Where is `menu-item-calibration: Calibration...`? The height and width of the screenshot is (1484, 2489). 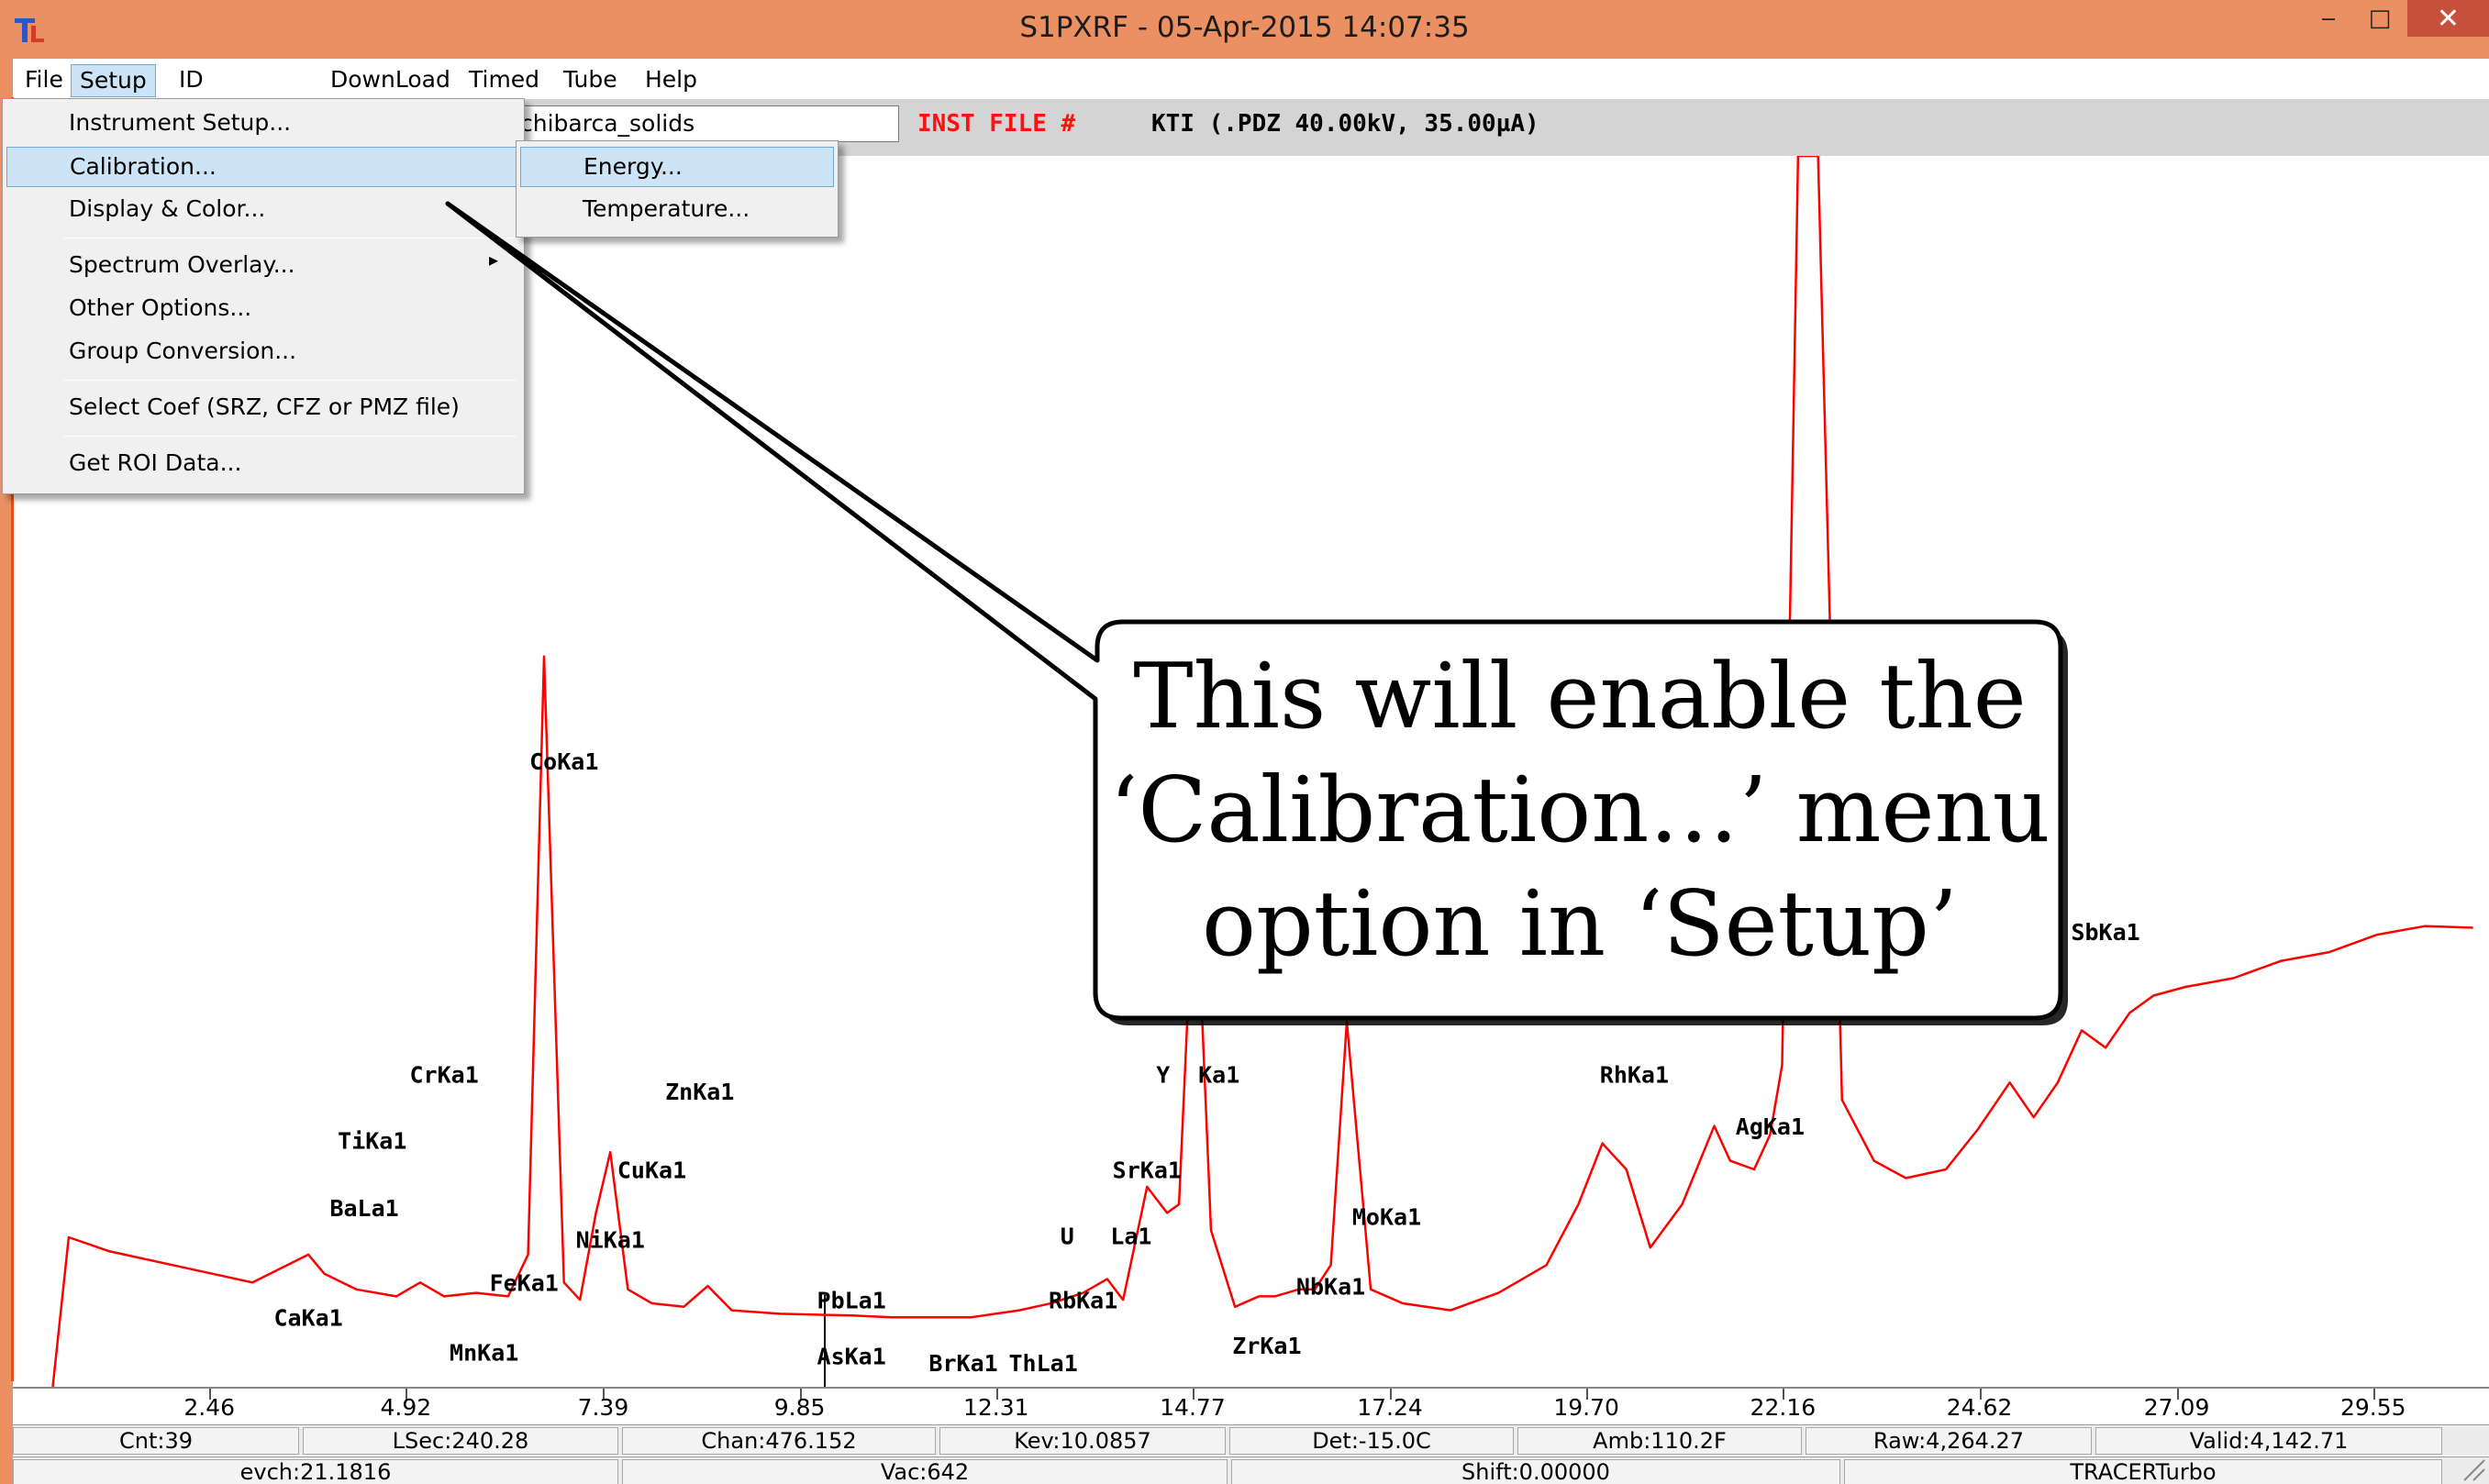 menu-item-calibration: Calibration... is located at coordinates (262, 167).